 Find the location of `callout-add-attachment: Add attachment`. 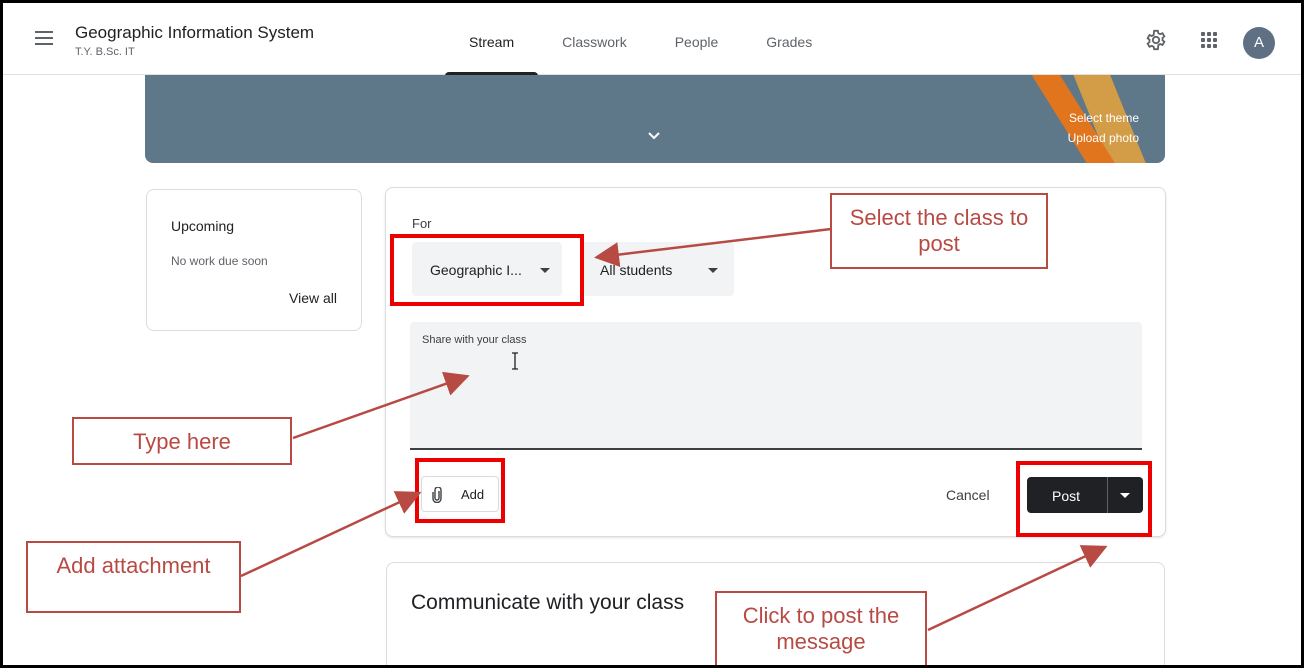

callout-add-attachment: Add attachment is located at coordinates (133, 577).